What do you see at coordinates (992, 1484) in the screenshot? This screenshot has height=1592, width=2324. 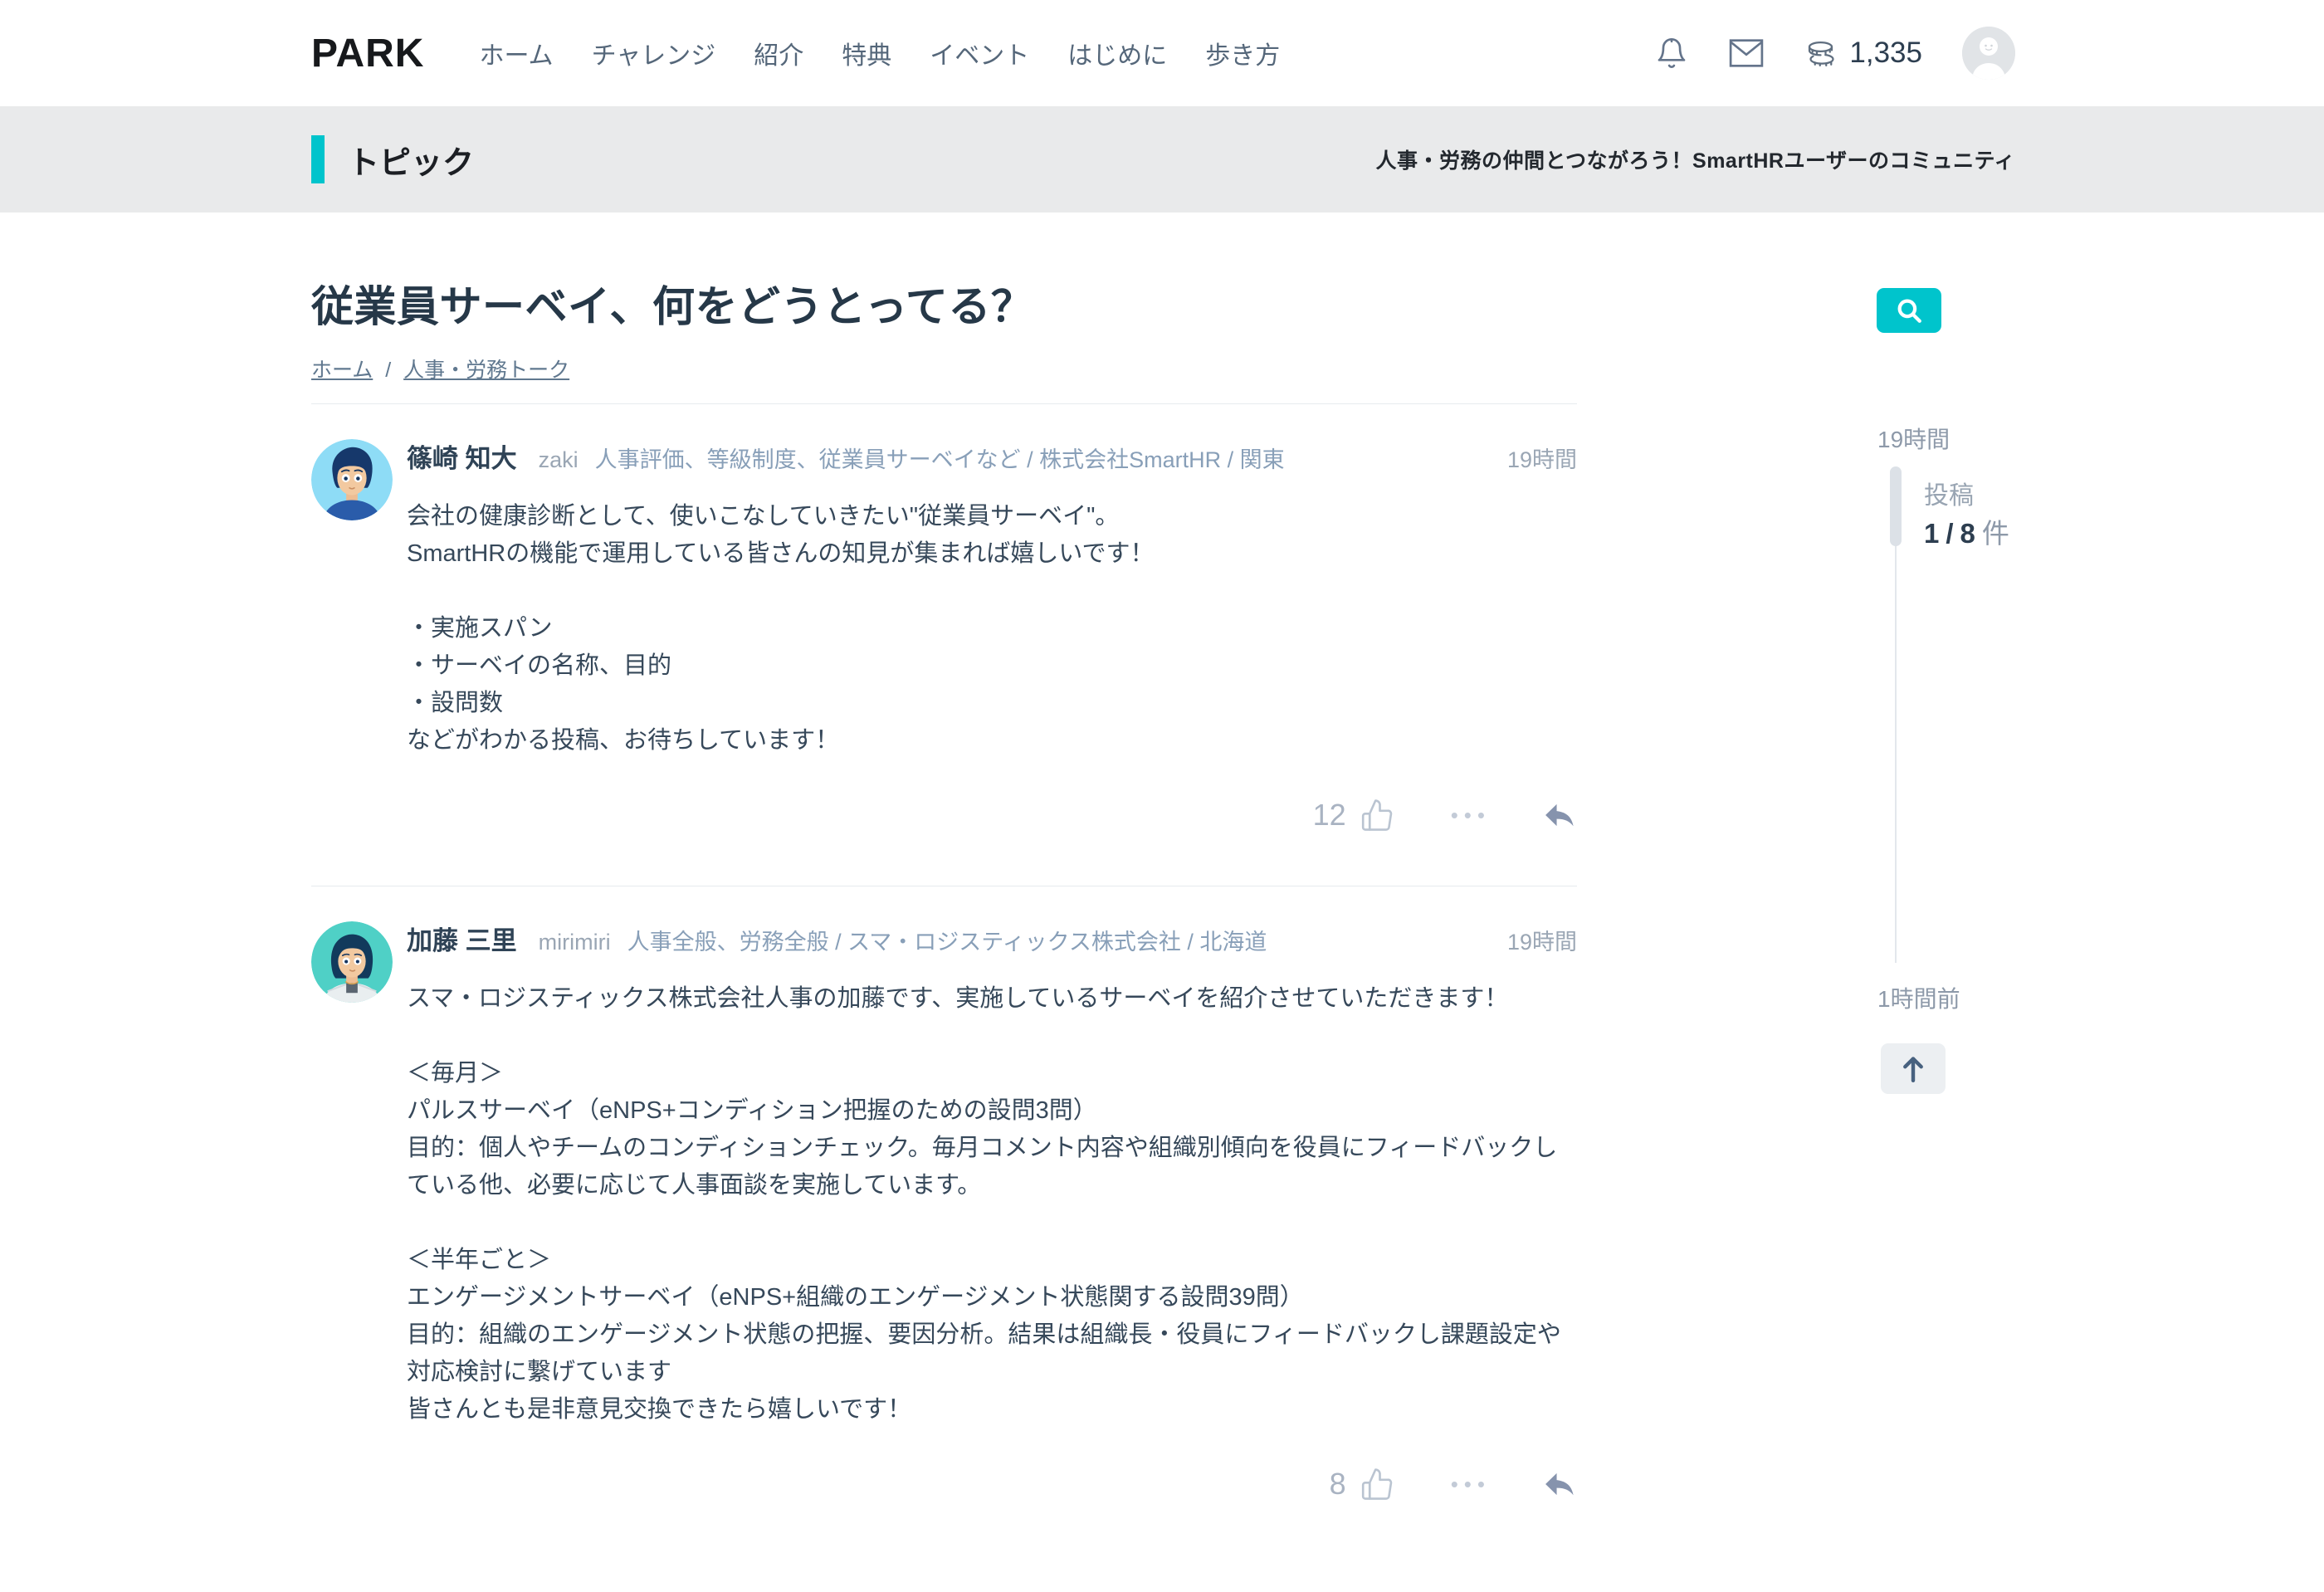 I see `post-2-actions: 8 •••` at bounding box center [992, 1484].